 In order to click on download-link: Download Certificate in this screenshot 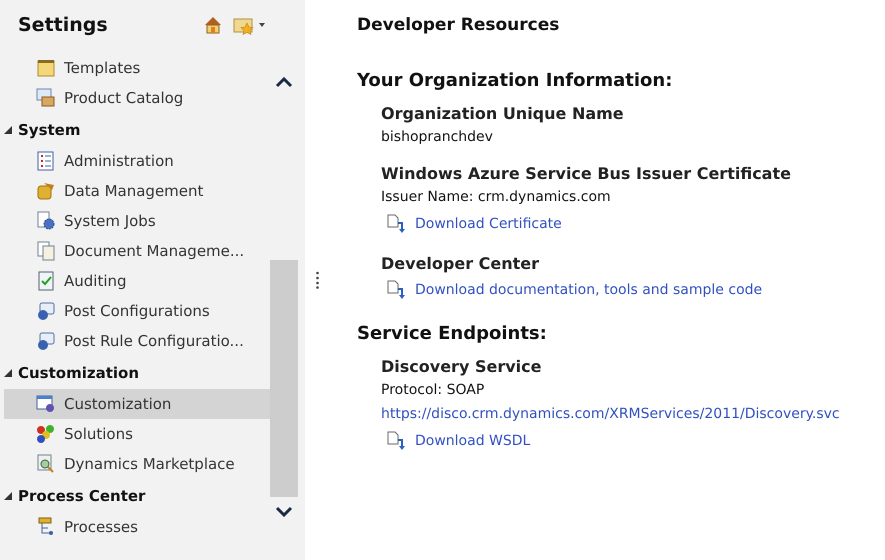, I will do `click(488, 224)`.